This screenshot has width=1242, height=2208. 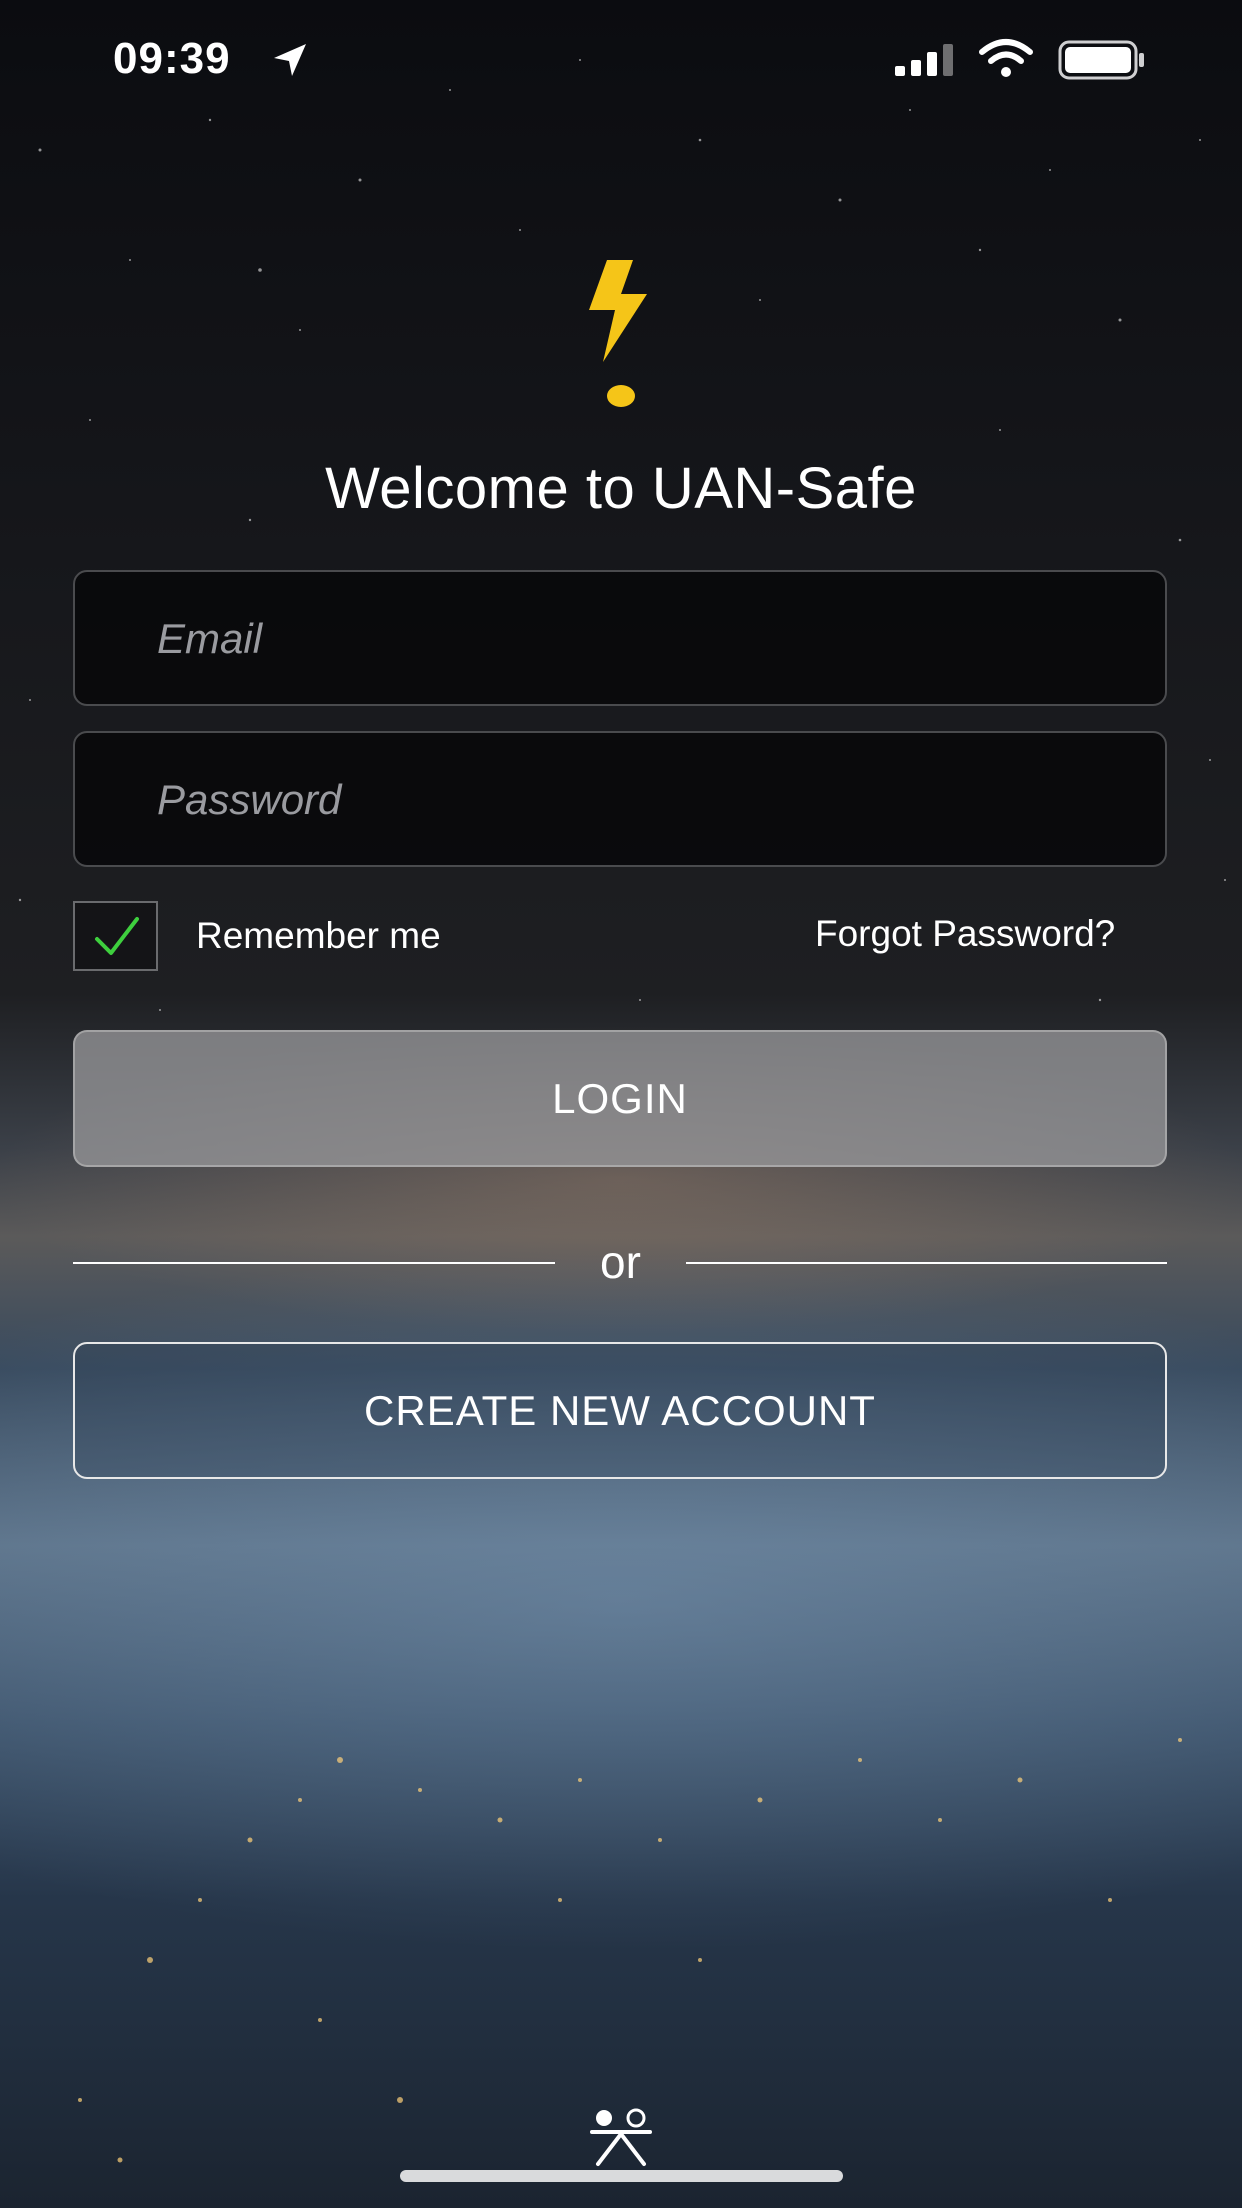 What do you see at coordinates (647, 800) in the screenshot?
I see `password-input` at bounding box center [647, 800].